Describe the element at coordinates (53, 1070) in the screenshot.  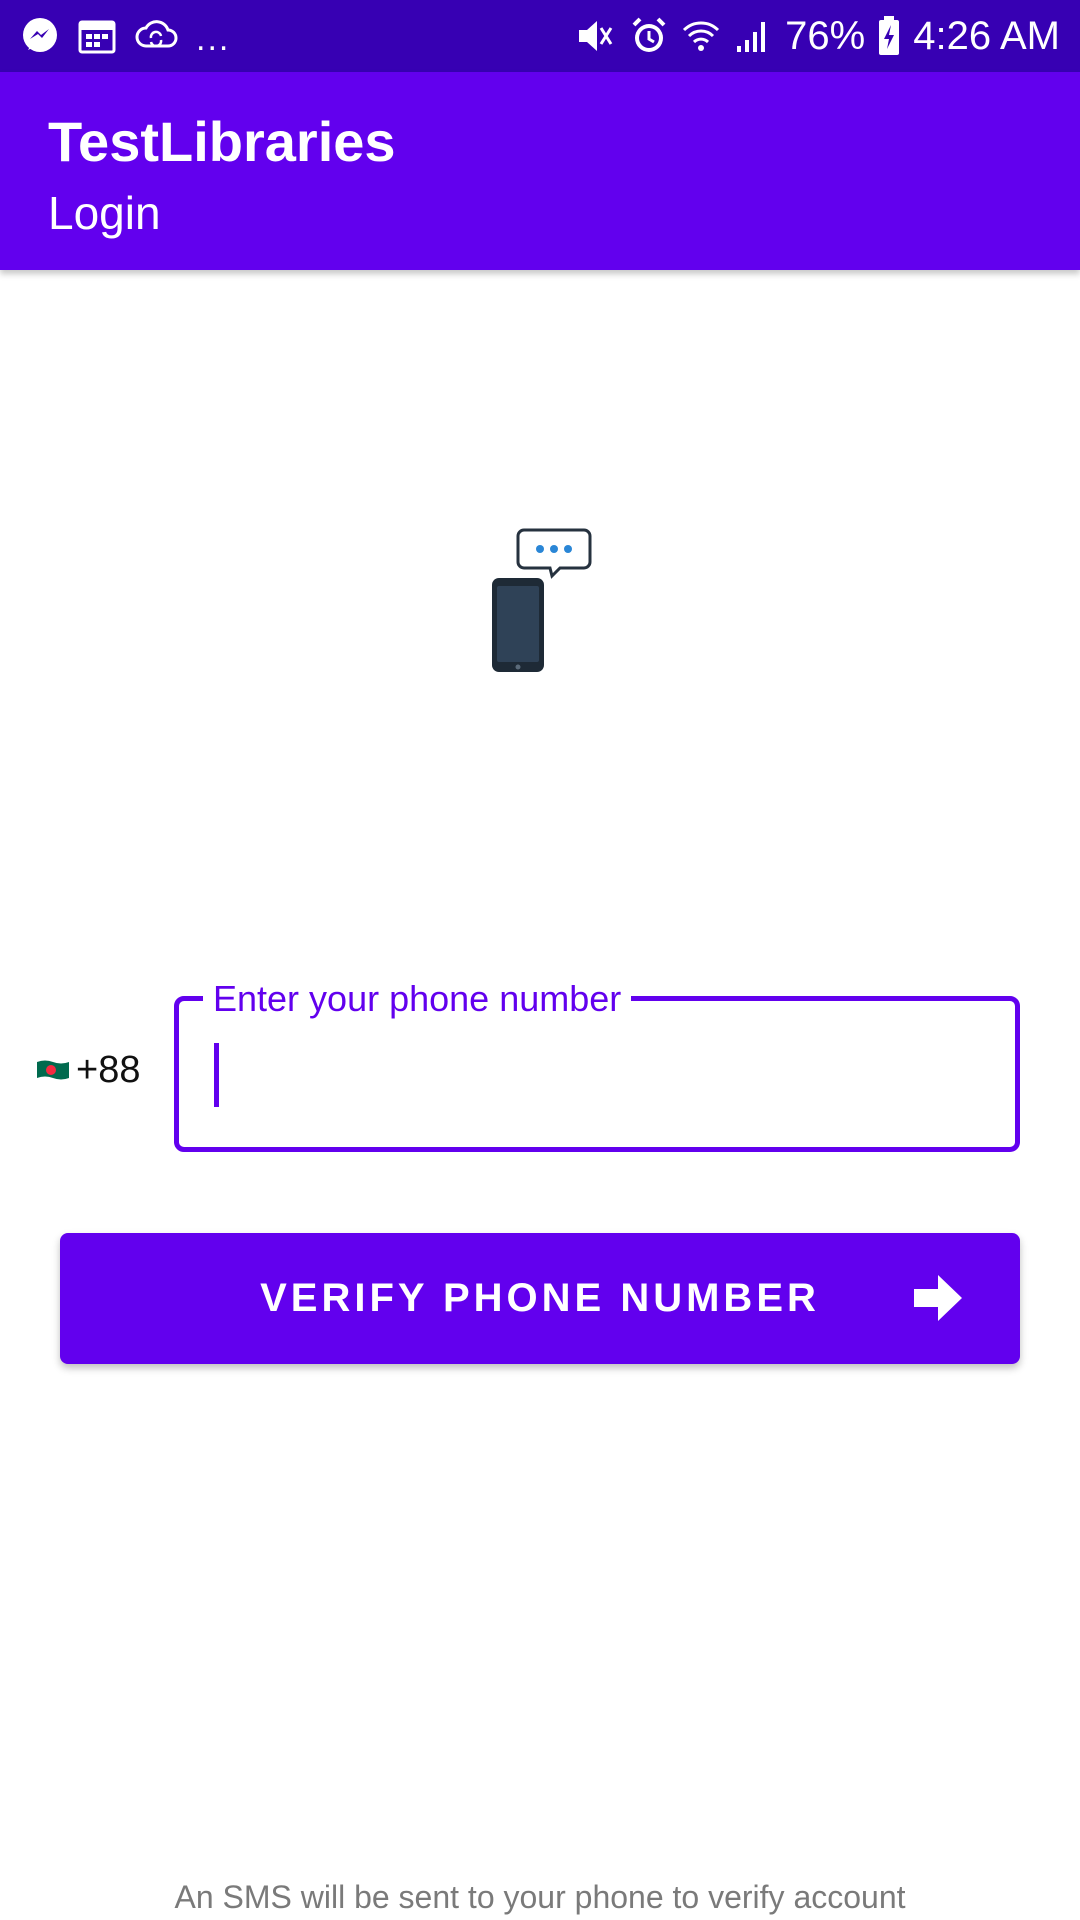
I see `bangladesh-flag-icon` at that location.